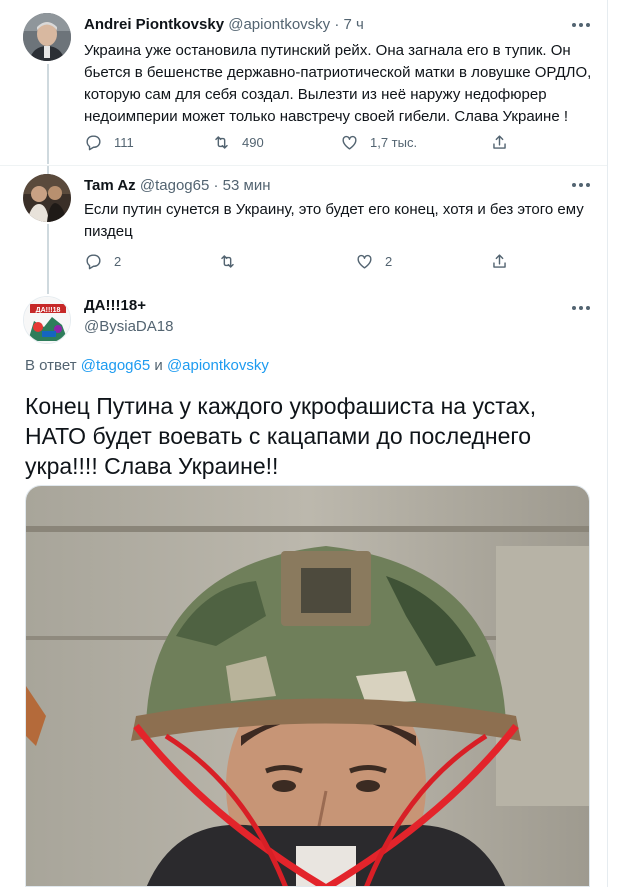  I want to click on reply-count: 111, so click(124, 142).